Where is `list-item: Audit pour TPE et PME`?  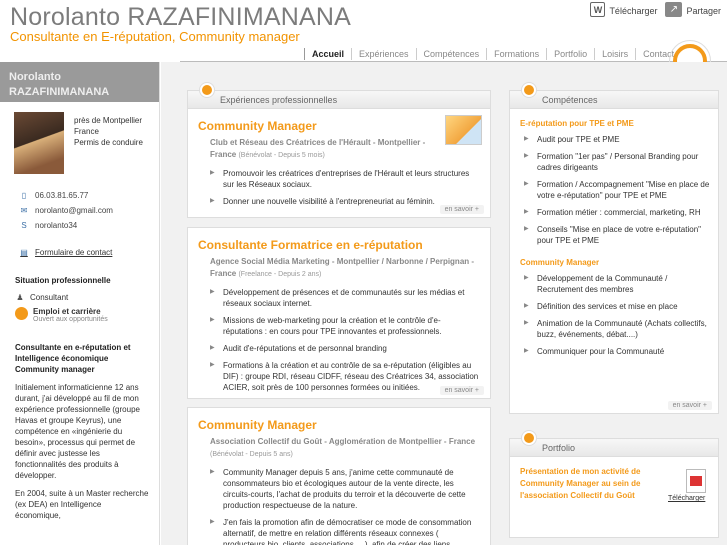 list-item: Audit pour TPE et PME is located at coordinates (618, 139).